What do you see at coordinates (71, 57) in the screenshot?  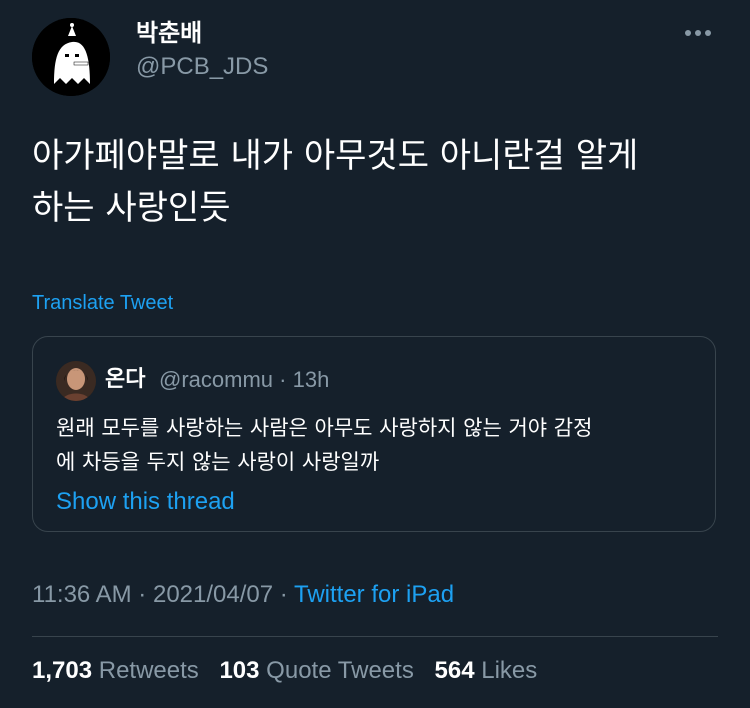 I see `ghost-character-avatar-icon` at bounding box center [71, 57].